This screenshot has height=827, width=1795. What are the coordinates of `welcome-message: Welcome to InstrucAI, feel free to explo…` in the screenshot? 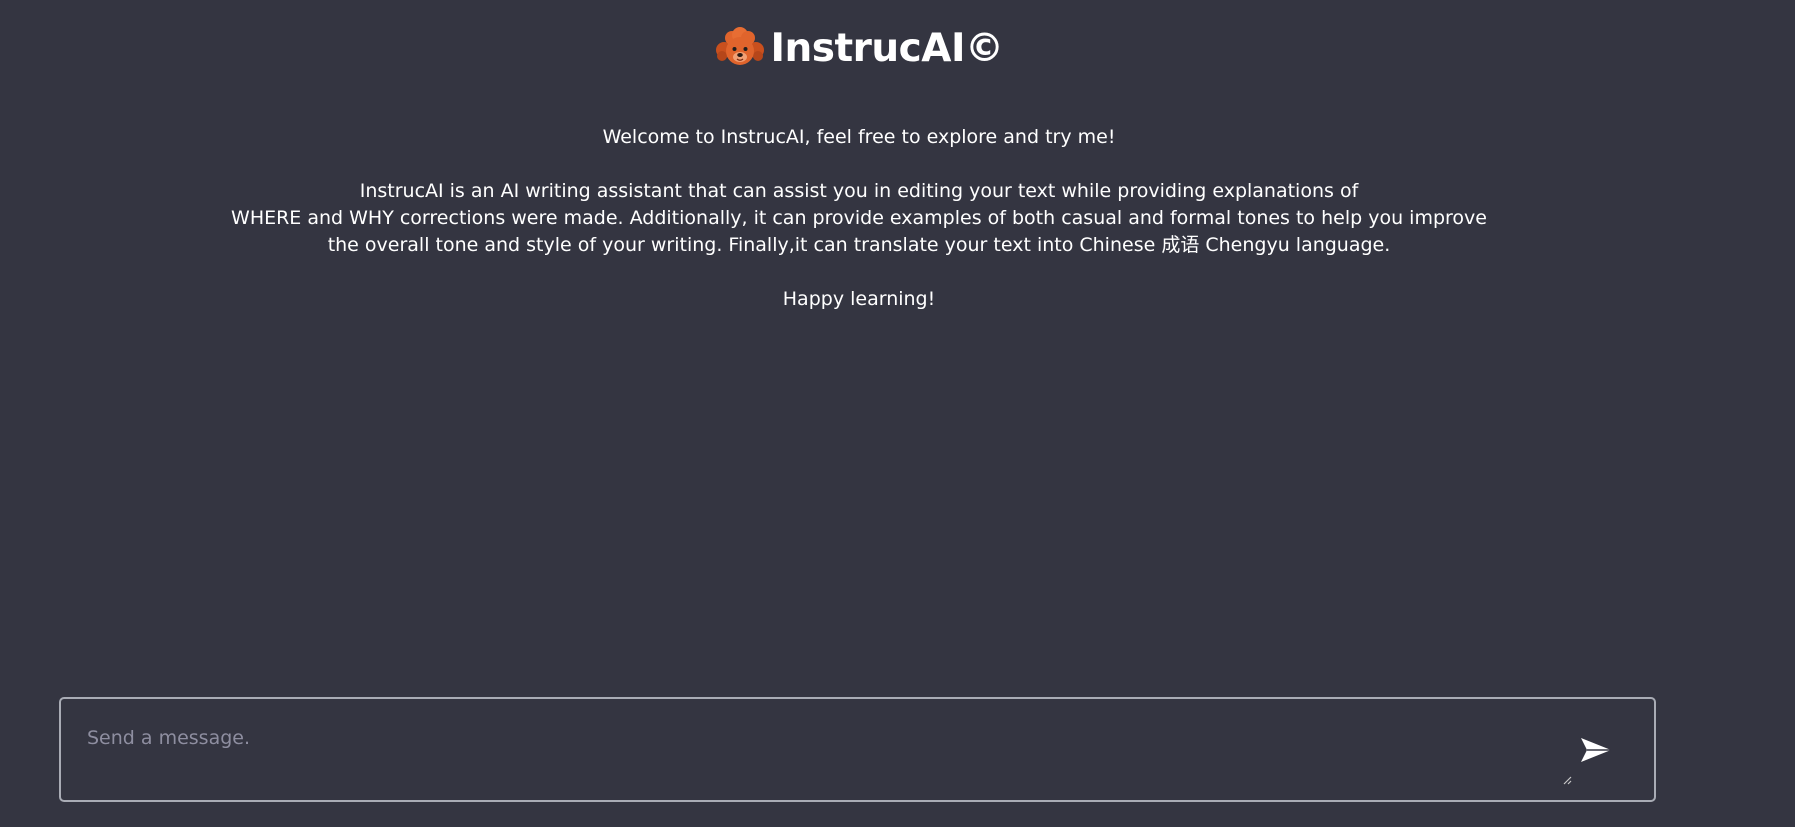 It's located at (859, 137).